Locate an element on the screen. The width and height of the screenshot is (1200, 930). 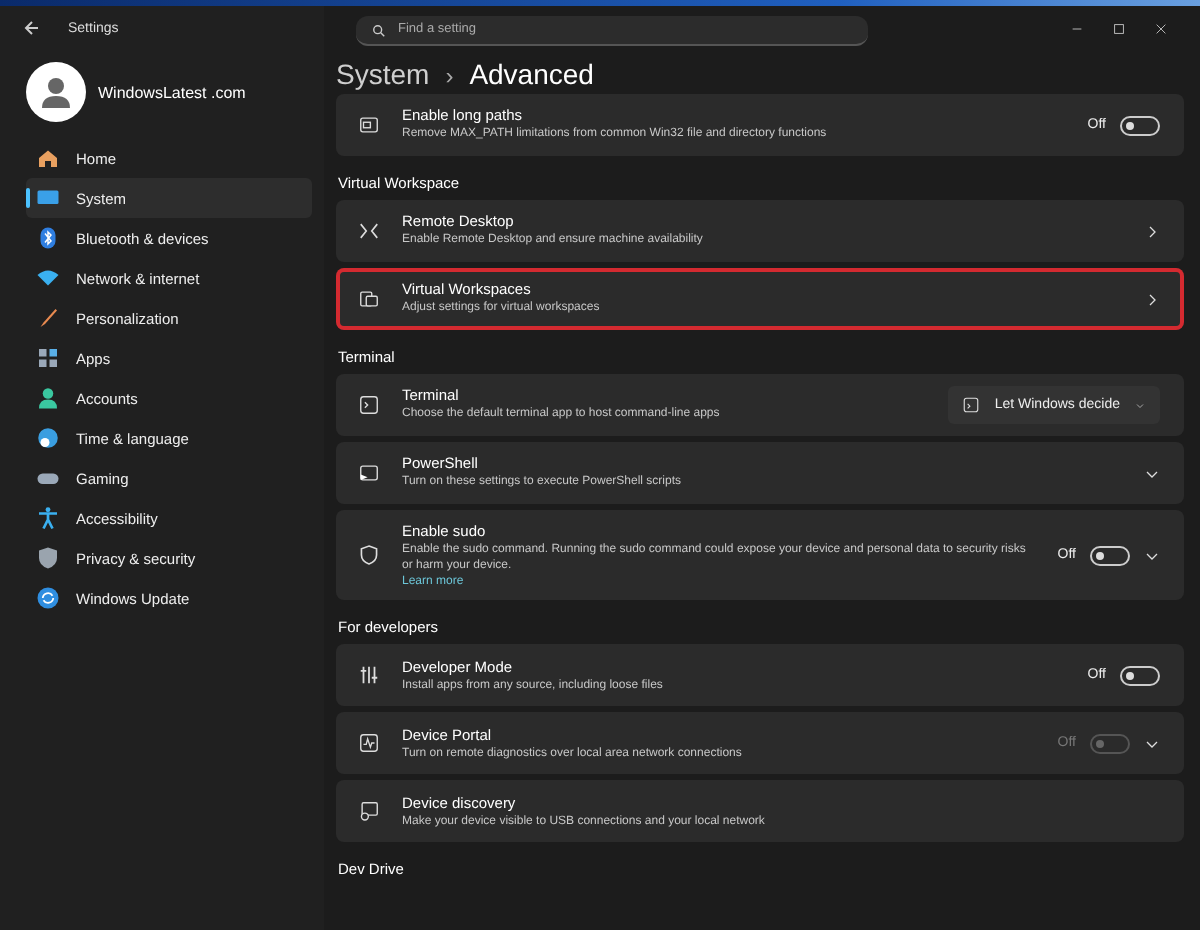
search-icon is located at coordinates (379, 30).